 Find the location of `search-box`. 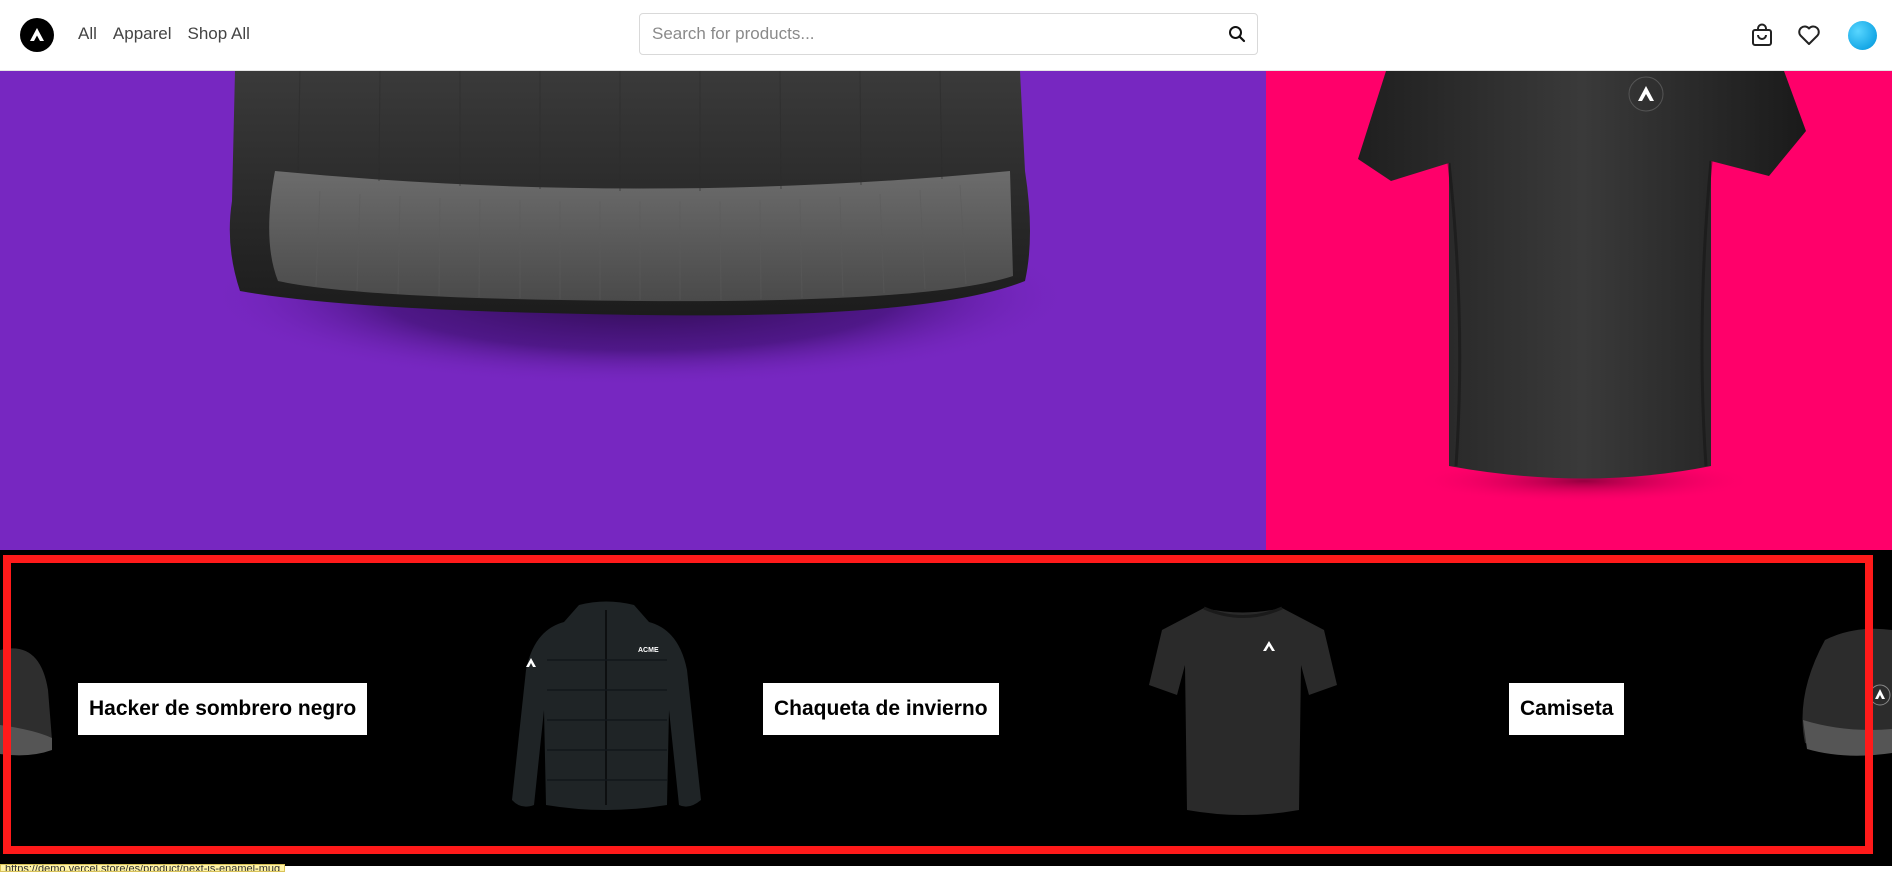

search-box is located at coordinates (948, 34).